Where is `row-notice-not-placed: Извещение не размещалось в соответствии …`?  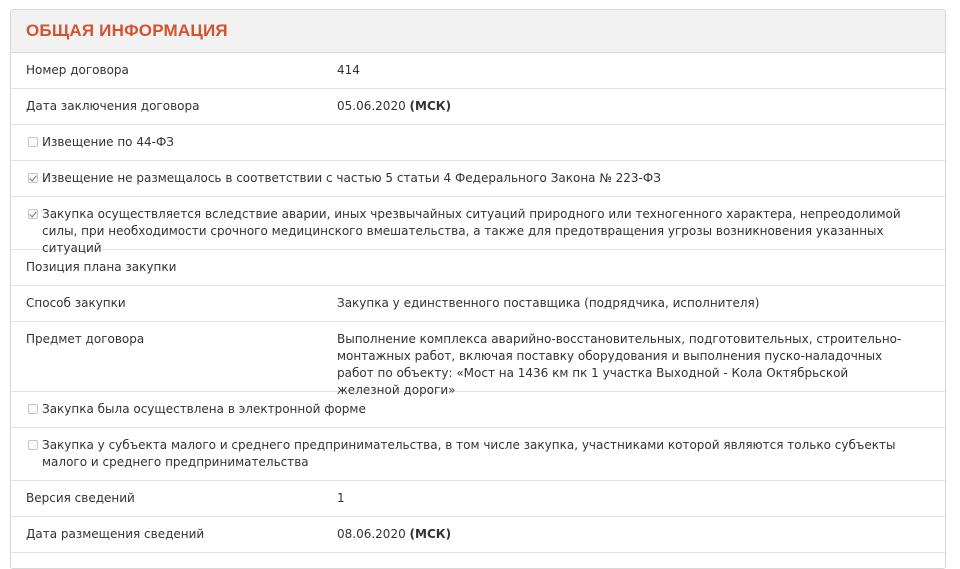 row-notice-not-placed: Извещение не размещалось в соответствии … is located at coordinates (478, 179).